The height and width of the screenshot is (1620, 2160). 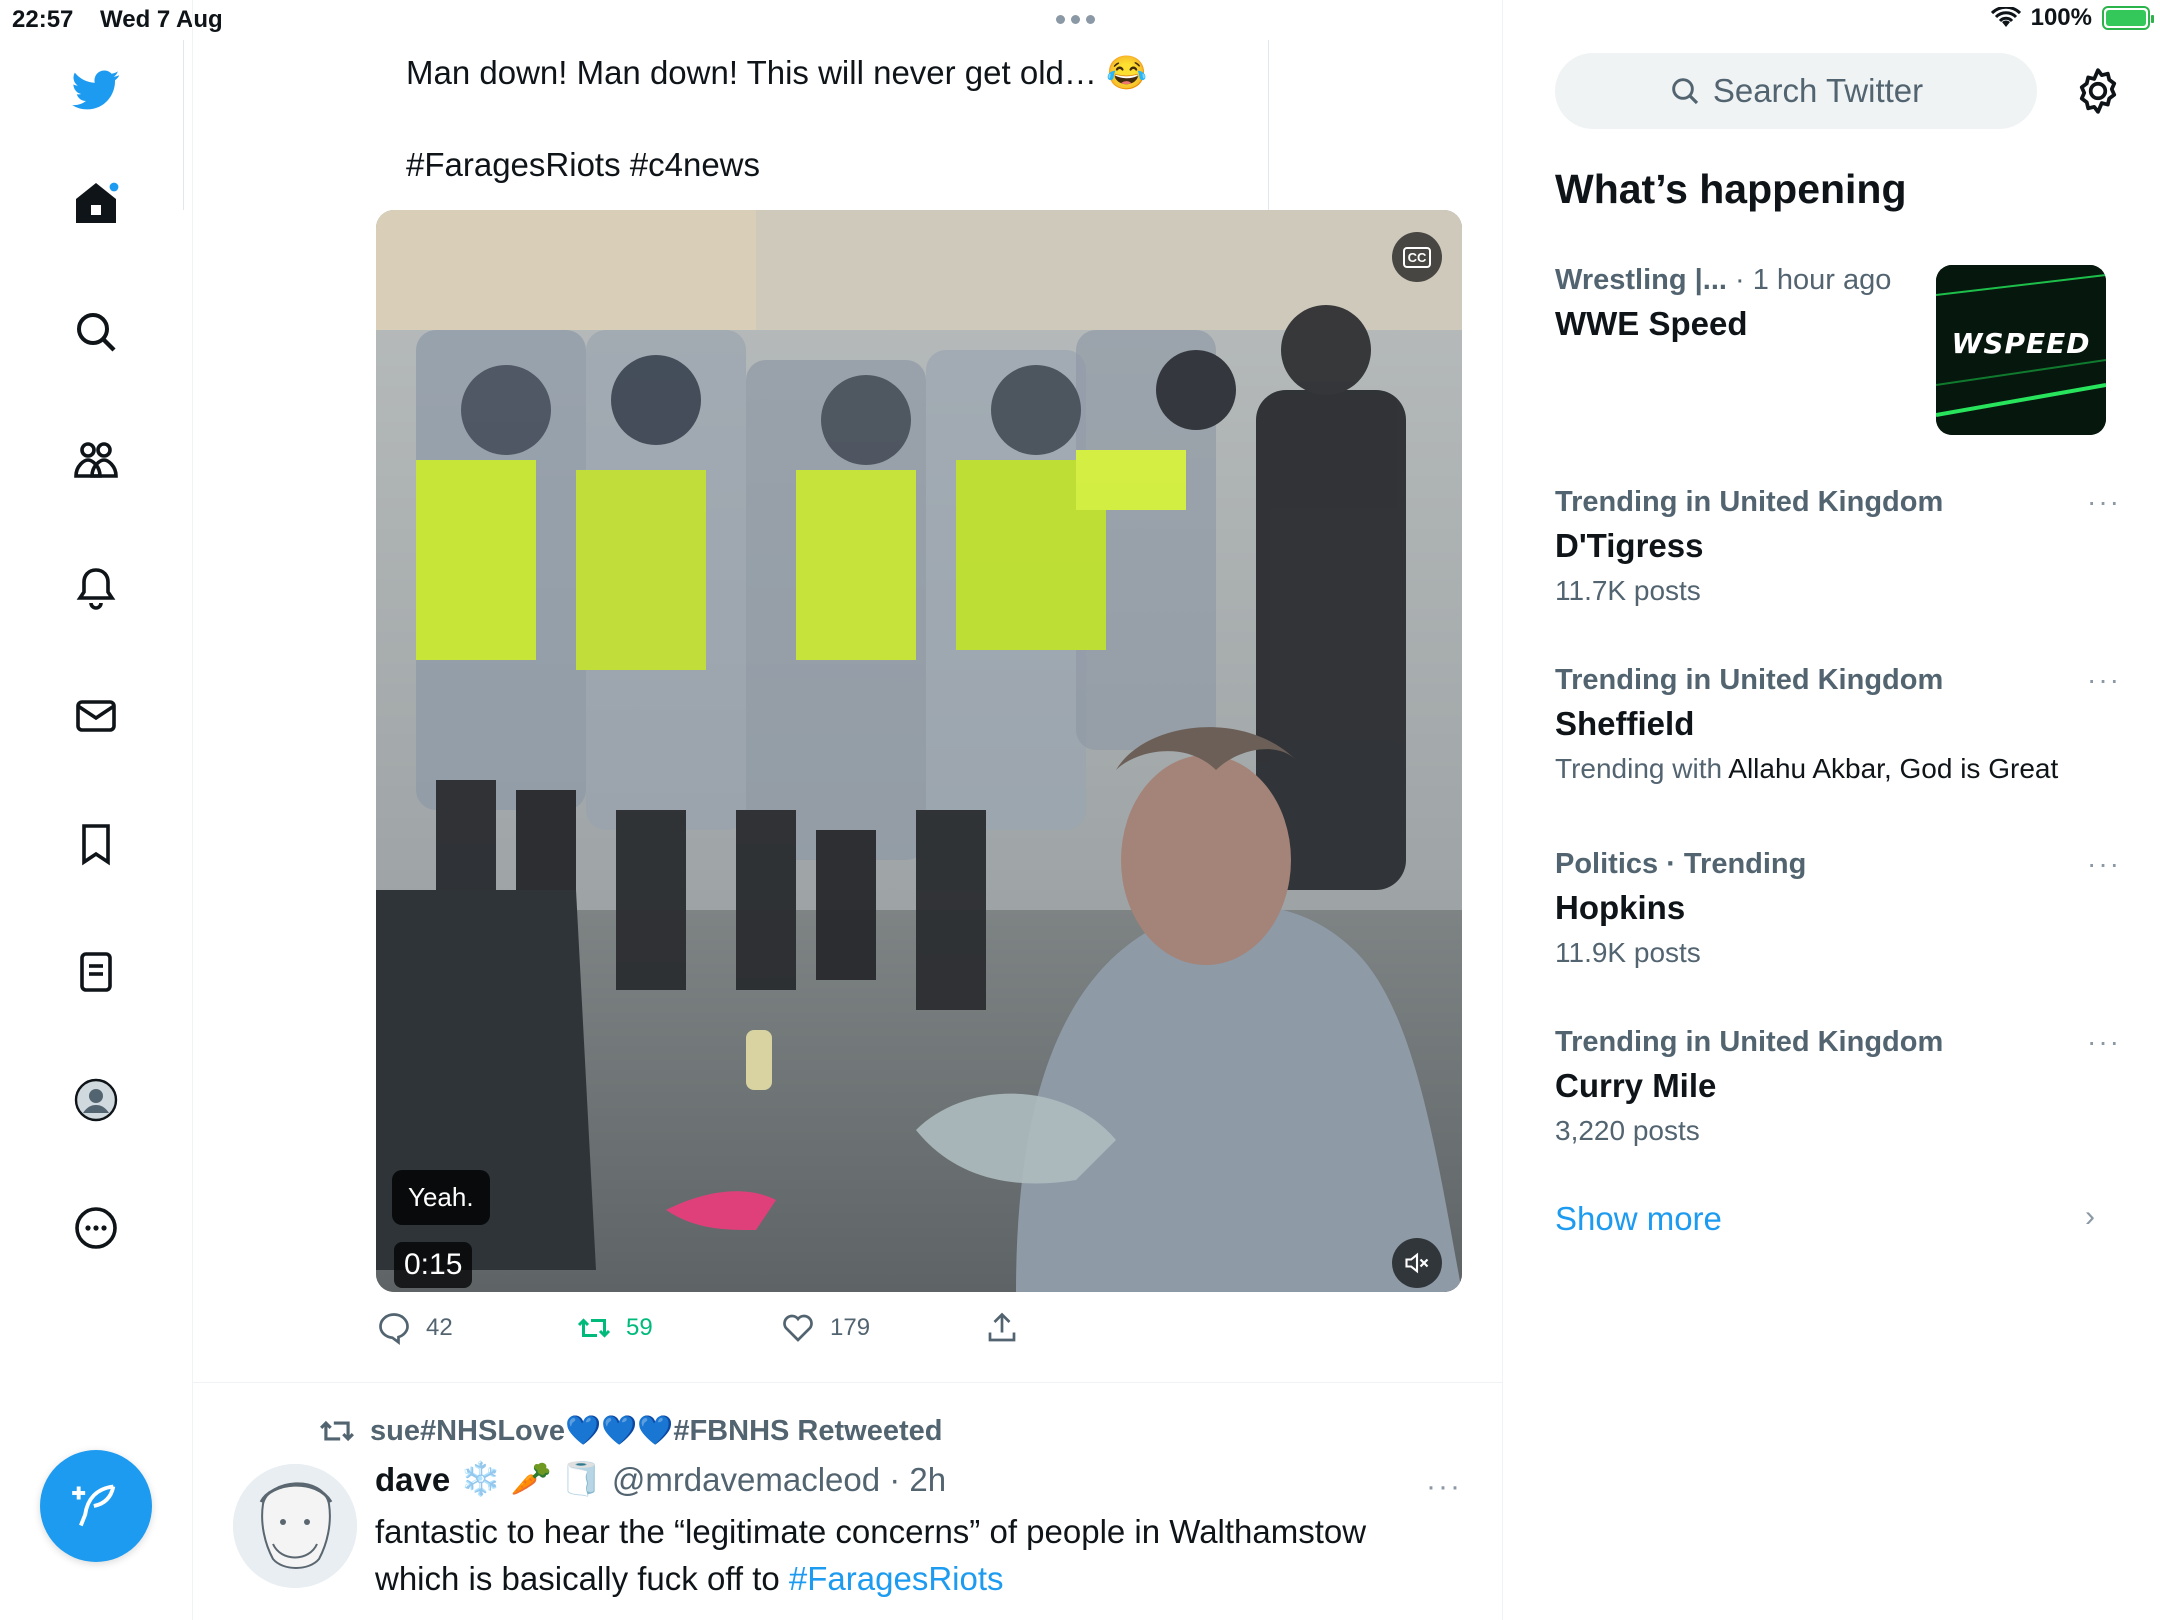 I want to click on tweet2-more-button: ···, so click(x=1444, y=1487).